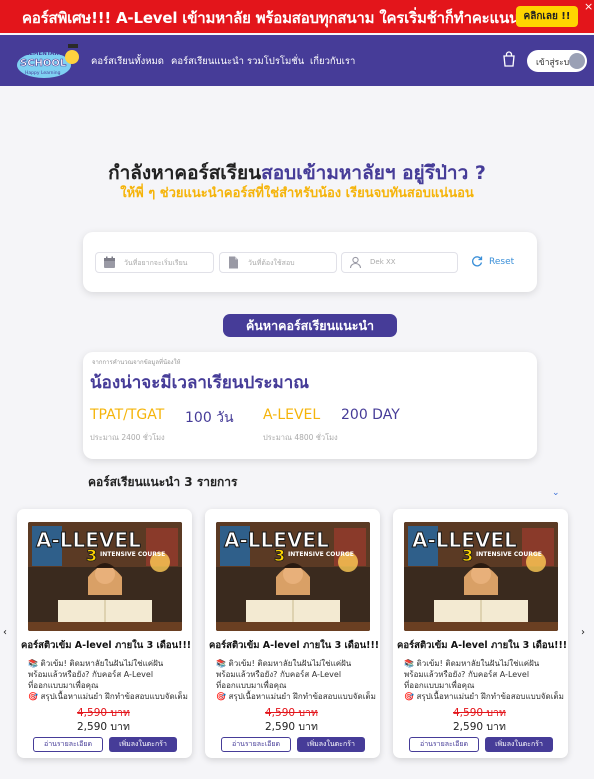 The image size is (594, 779). I want to click on school-logo: ELEMENTARY SCHOOL Happy Learning, so click(49, 60).